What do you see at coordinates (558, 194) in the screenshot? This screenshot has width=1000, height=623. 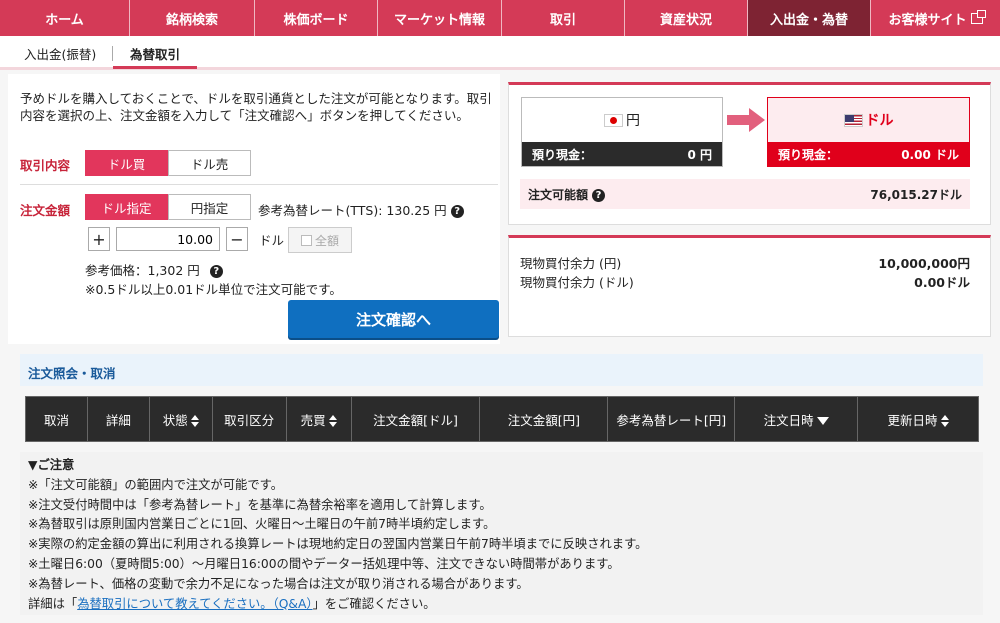 I see `available-amount-label: 注文可能額` at bounding box center [558, 194].